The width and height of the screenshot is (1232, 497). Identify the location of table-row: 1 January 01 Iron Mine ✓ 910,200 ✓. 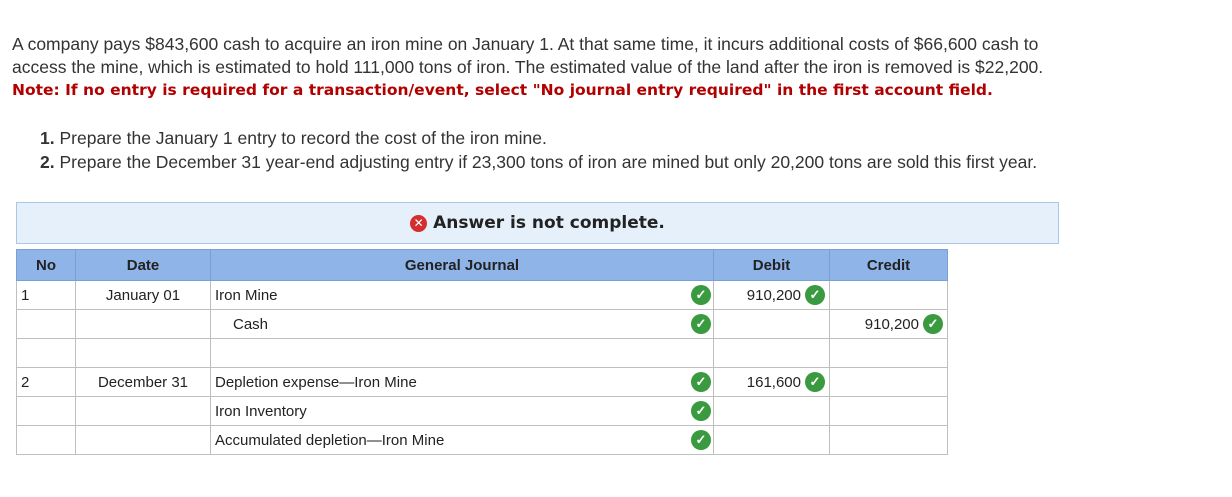
(482, 295).